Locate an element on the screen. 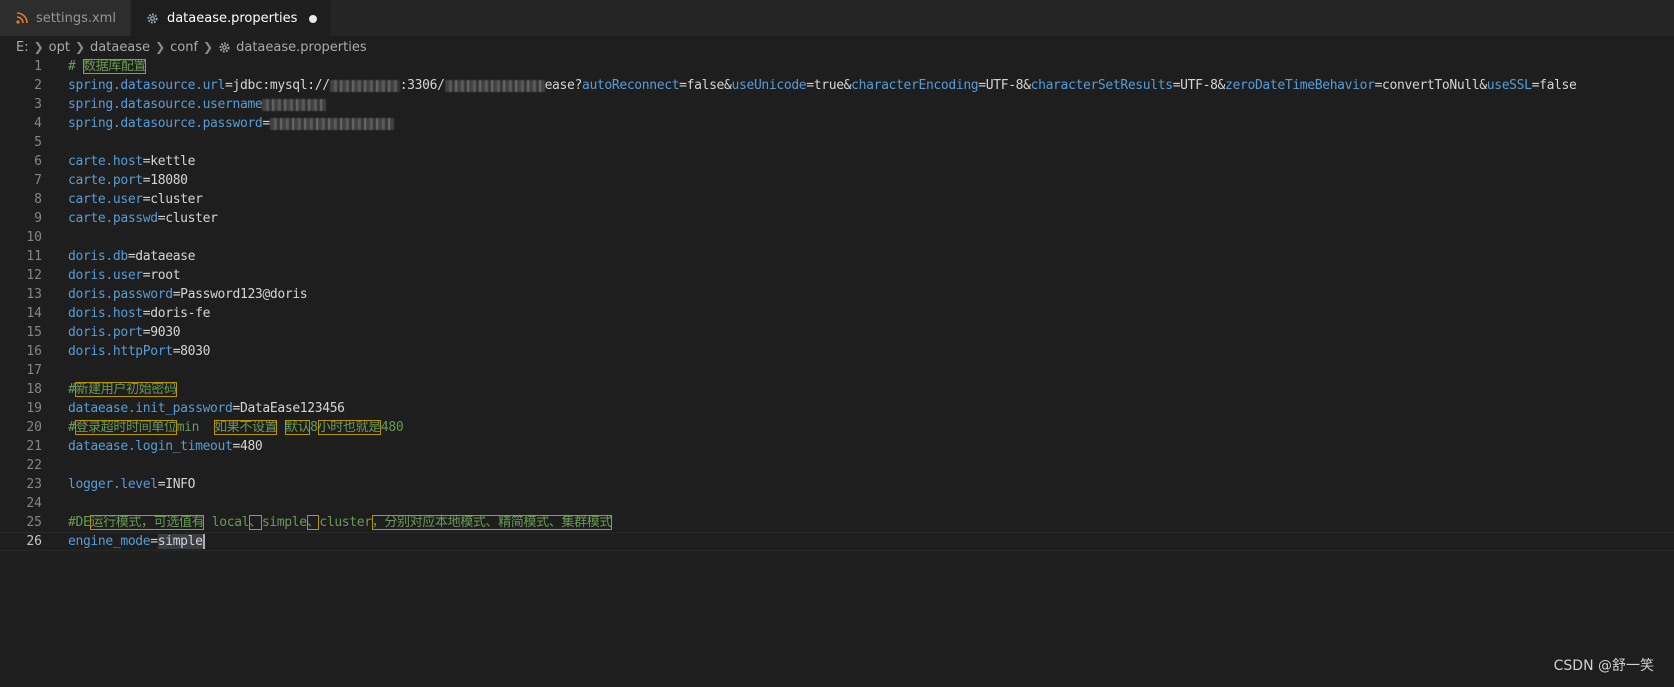 This screenshot has width=1674, height=687. line-number: 5 is located at coordinates (38, 142).